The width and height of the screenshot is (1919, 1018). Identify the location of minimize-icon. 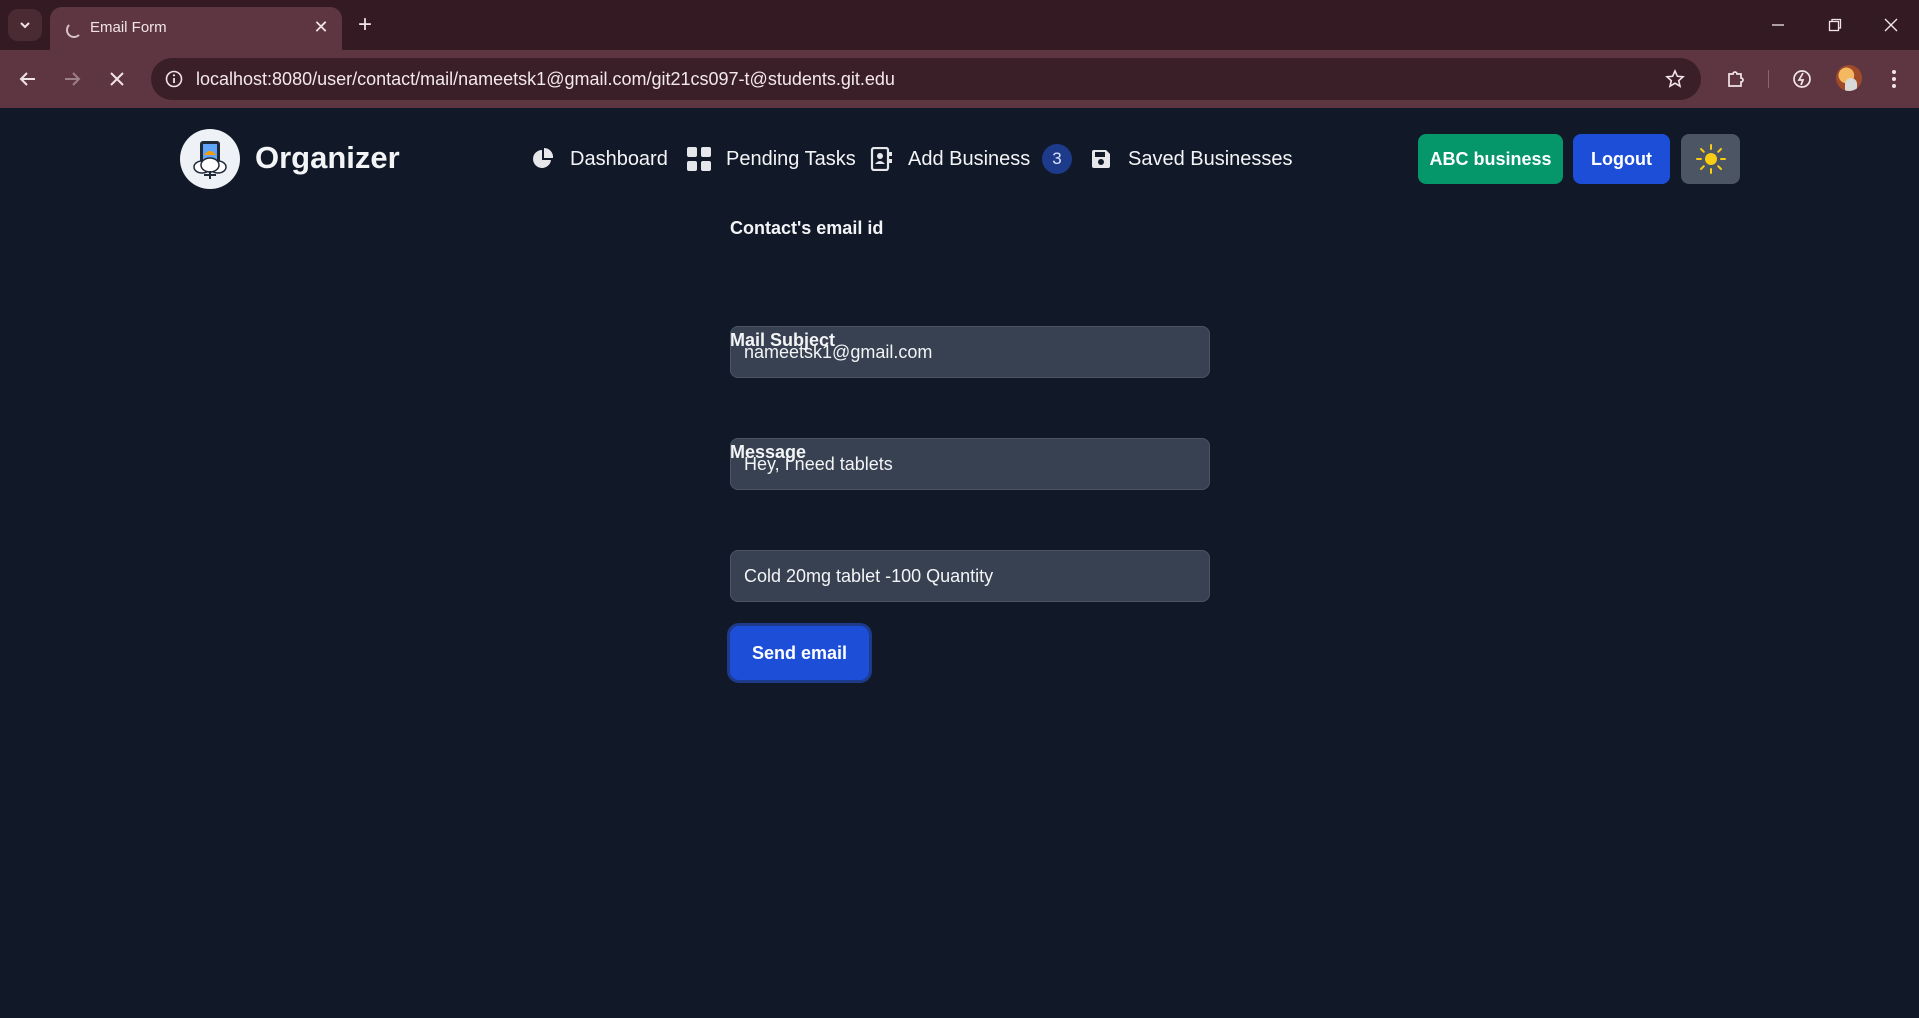
(1778, 25).